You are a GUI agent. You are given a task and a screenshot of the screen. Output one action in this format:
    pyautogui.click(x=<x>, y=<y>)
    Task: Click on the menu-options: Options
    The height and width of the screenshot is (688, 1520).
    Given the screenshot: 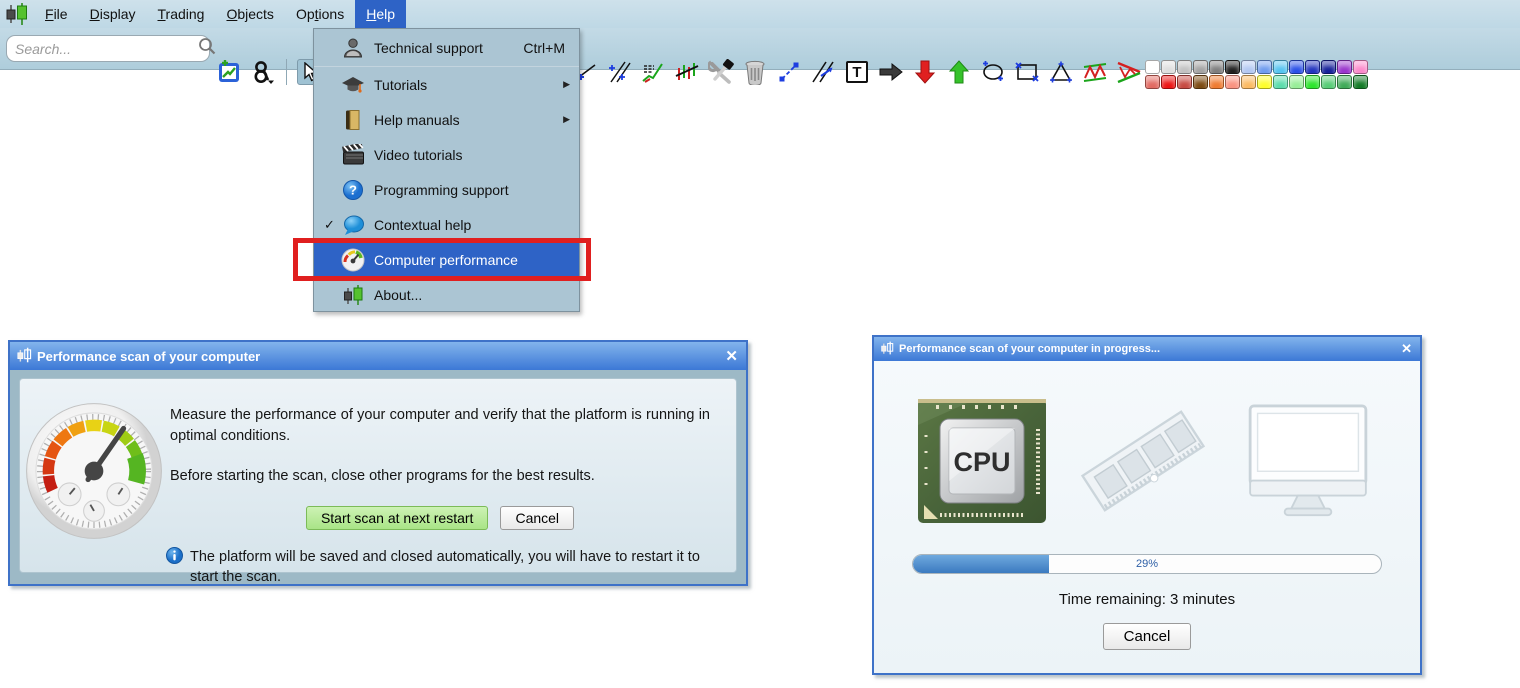 What is the action you would take?
    pyautogui.click(x=320, y=14)
    